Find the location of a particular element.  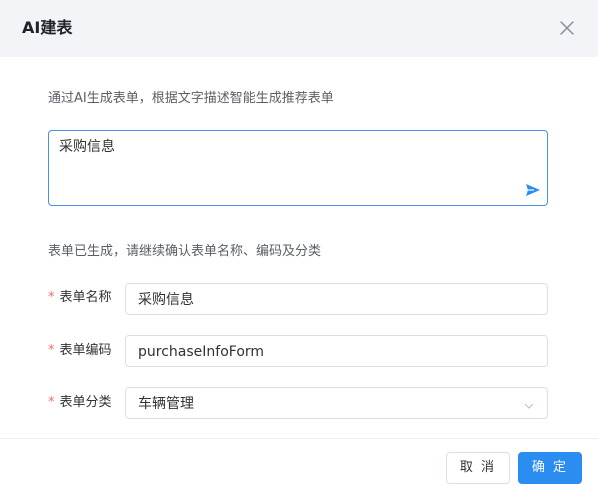

form-code-label-text: 表单编码 is located at coordinates (85, 350).